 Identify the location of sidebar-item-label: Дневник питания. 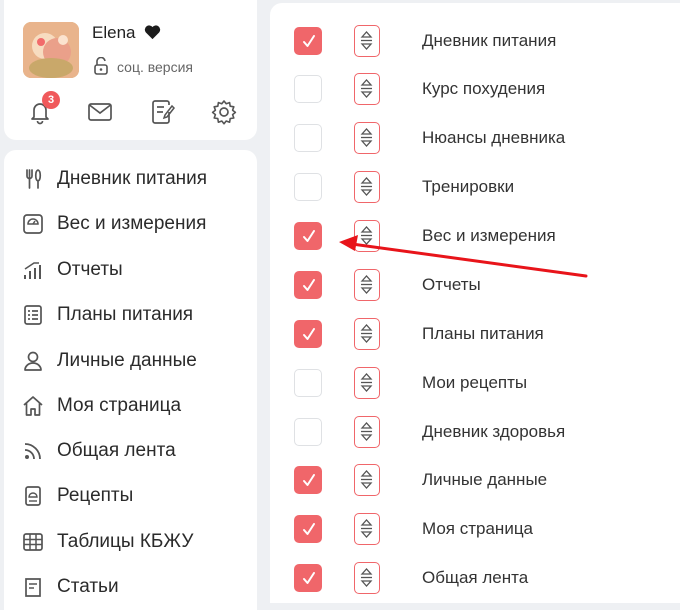
(132, 178).